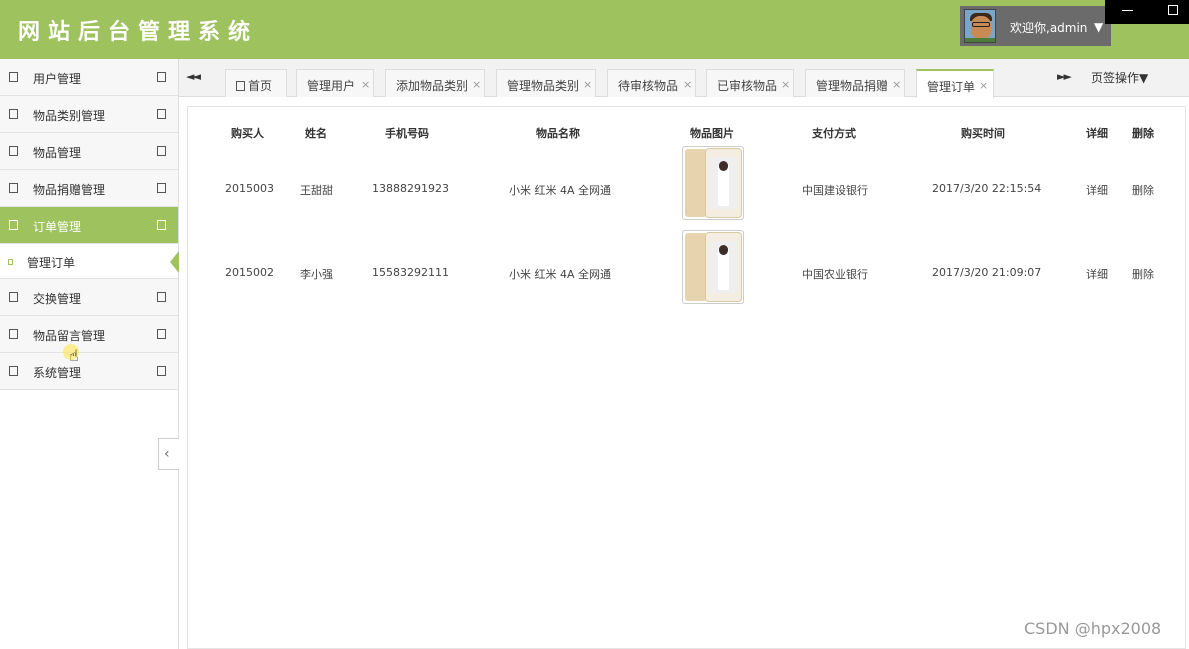  What do you see at coordinates (852, 86) in the screenshot?
I see `tab-label: 管理物品捐赠` at bounding box center [852, 86].